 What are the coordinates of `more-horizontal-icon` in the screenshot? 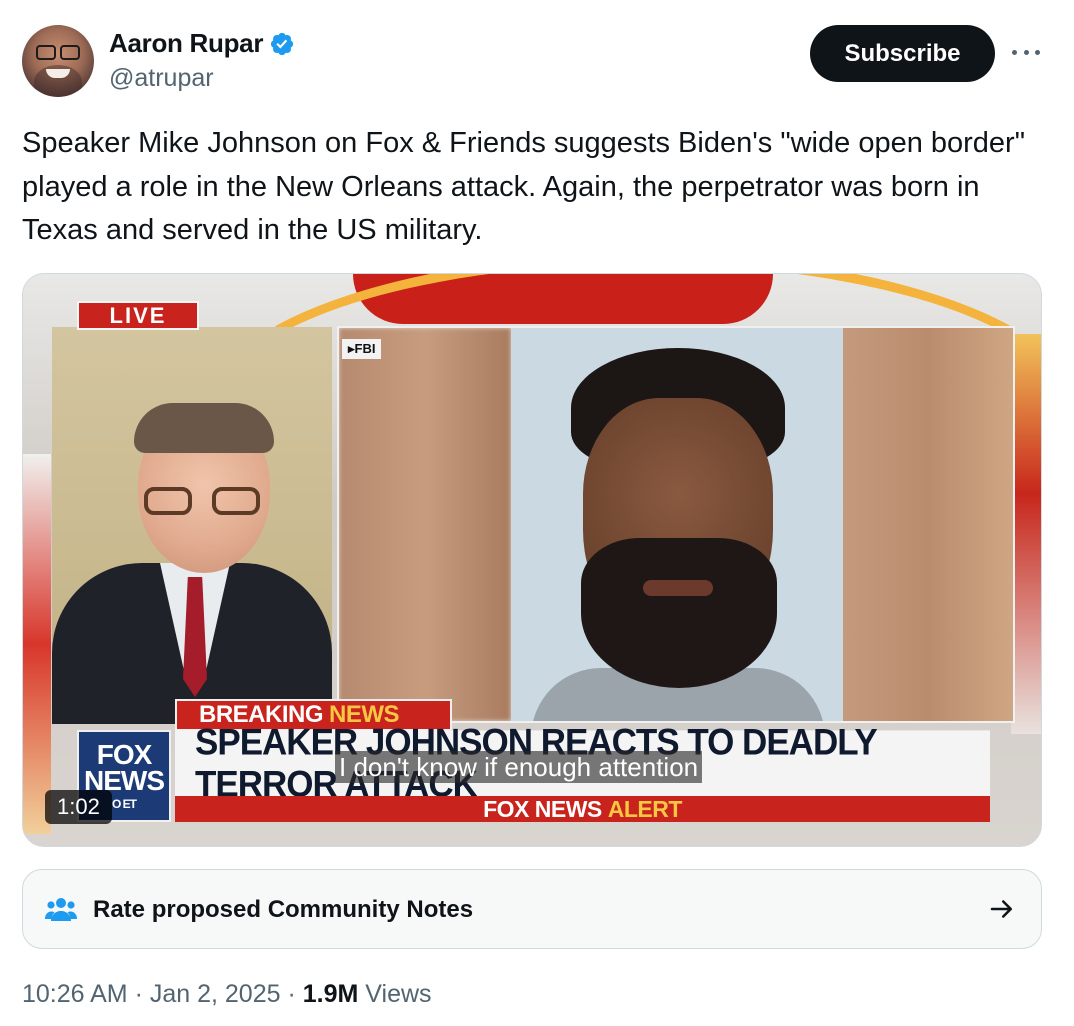 It's located at (1026, 52).